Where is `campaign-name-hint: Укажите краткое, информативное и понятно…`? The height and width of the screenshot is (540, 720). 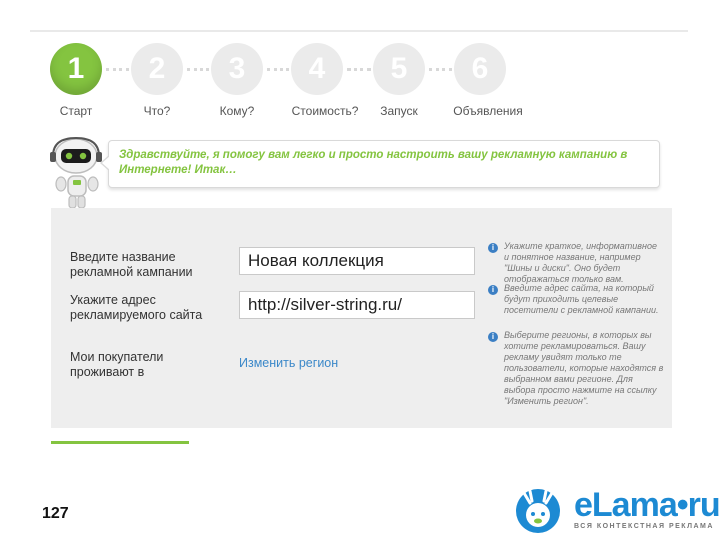
campaign-name-hint: Укажите краткое, информативное и понятно… is located at coordinates (580, 262).